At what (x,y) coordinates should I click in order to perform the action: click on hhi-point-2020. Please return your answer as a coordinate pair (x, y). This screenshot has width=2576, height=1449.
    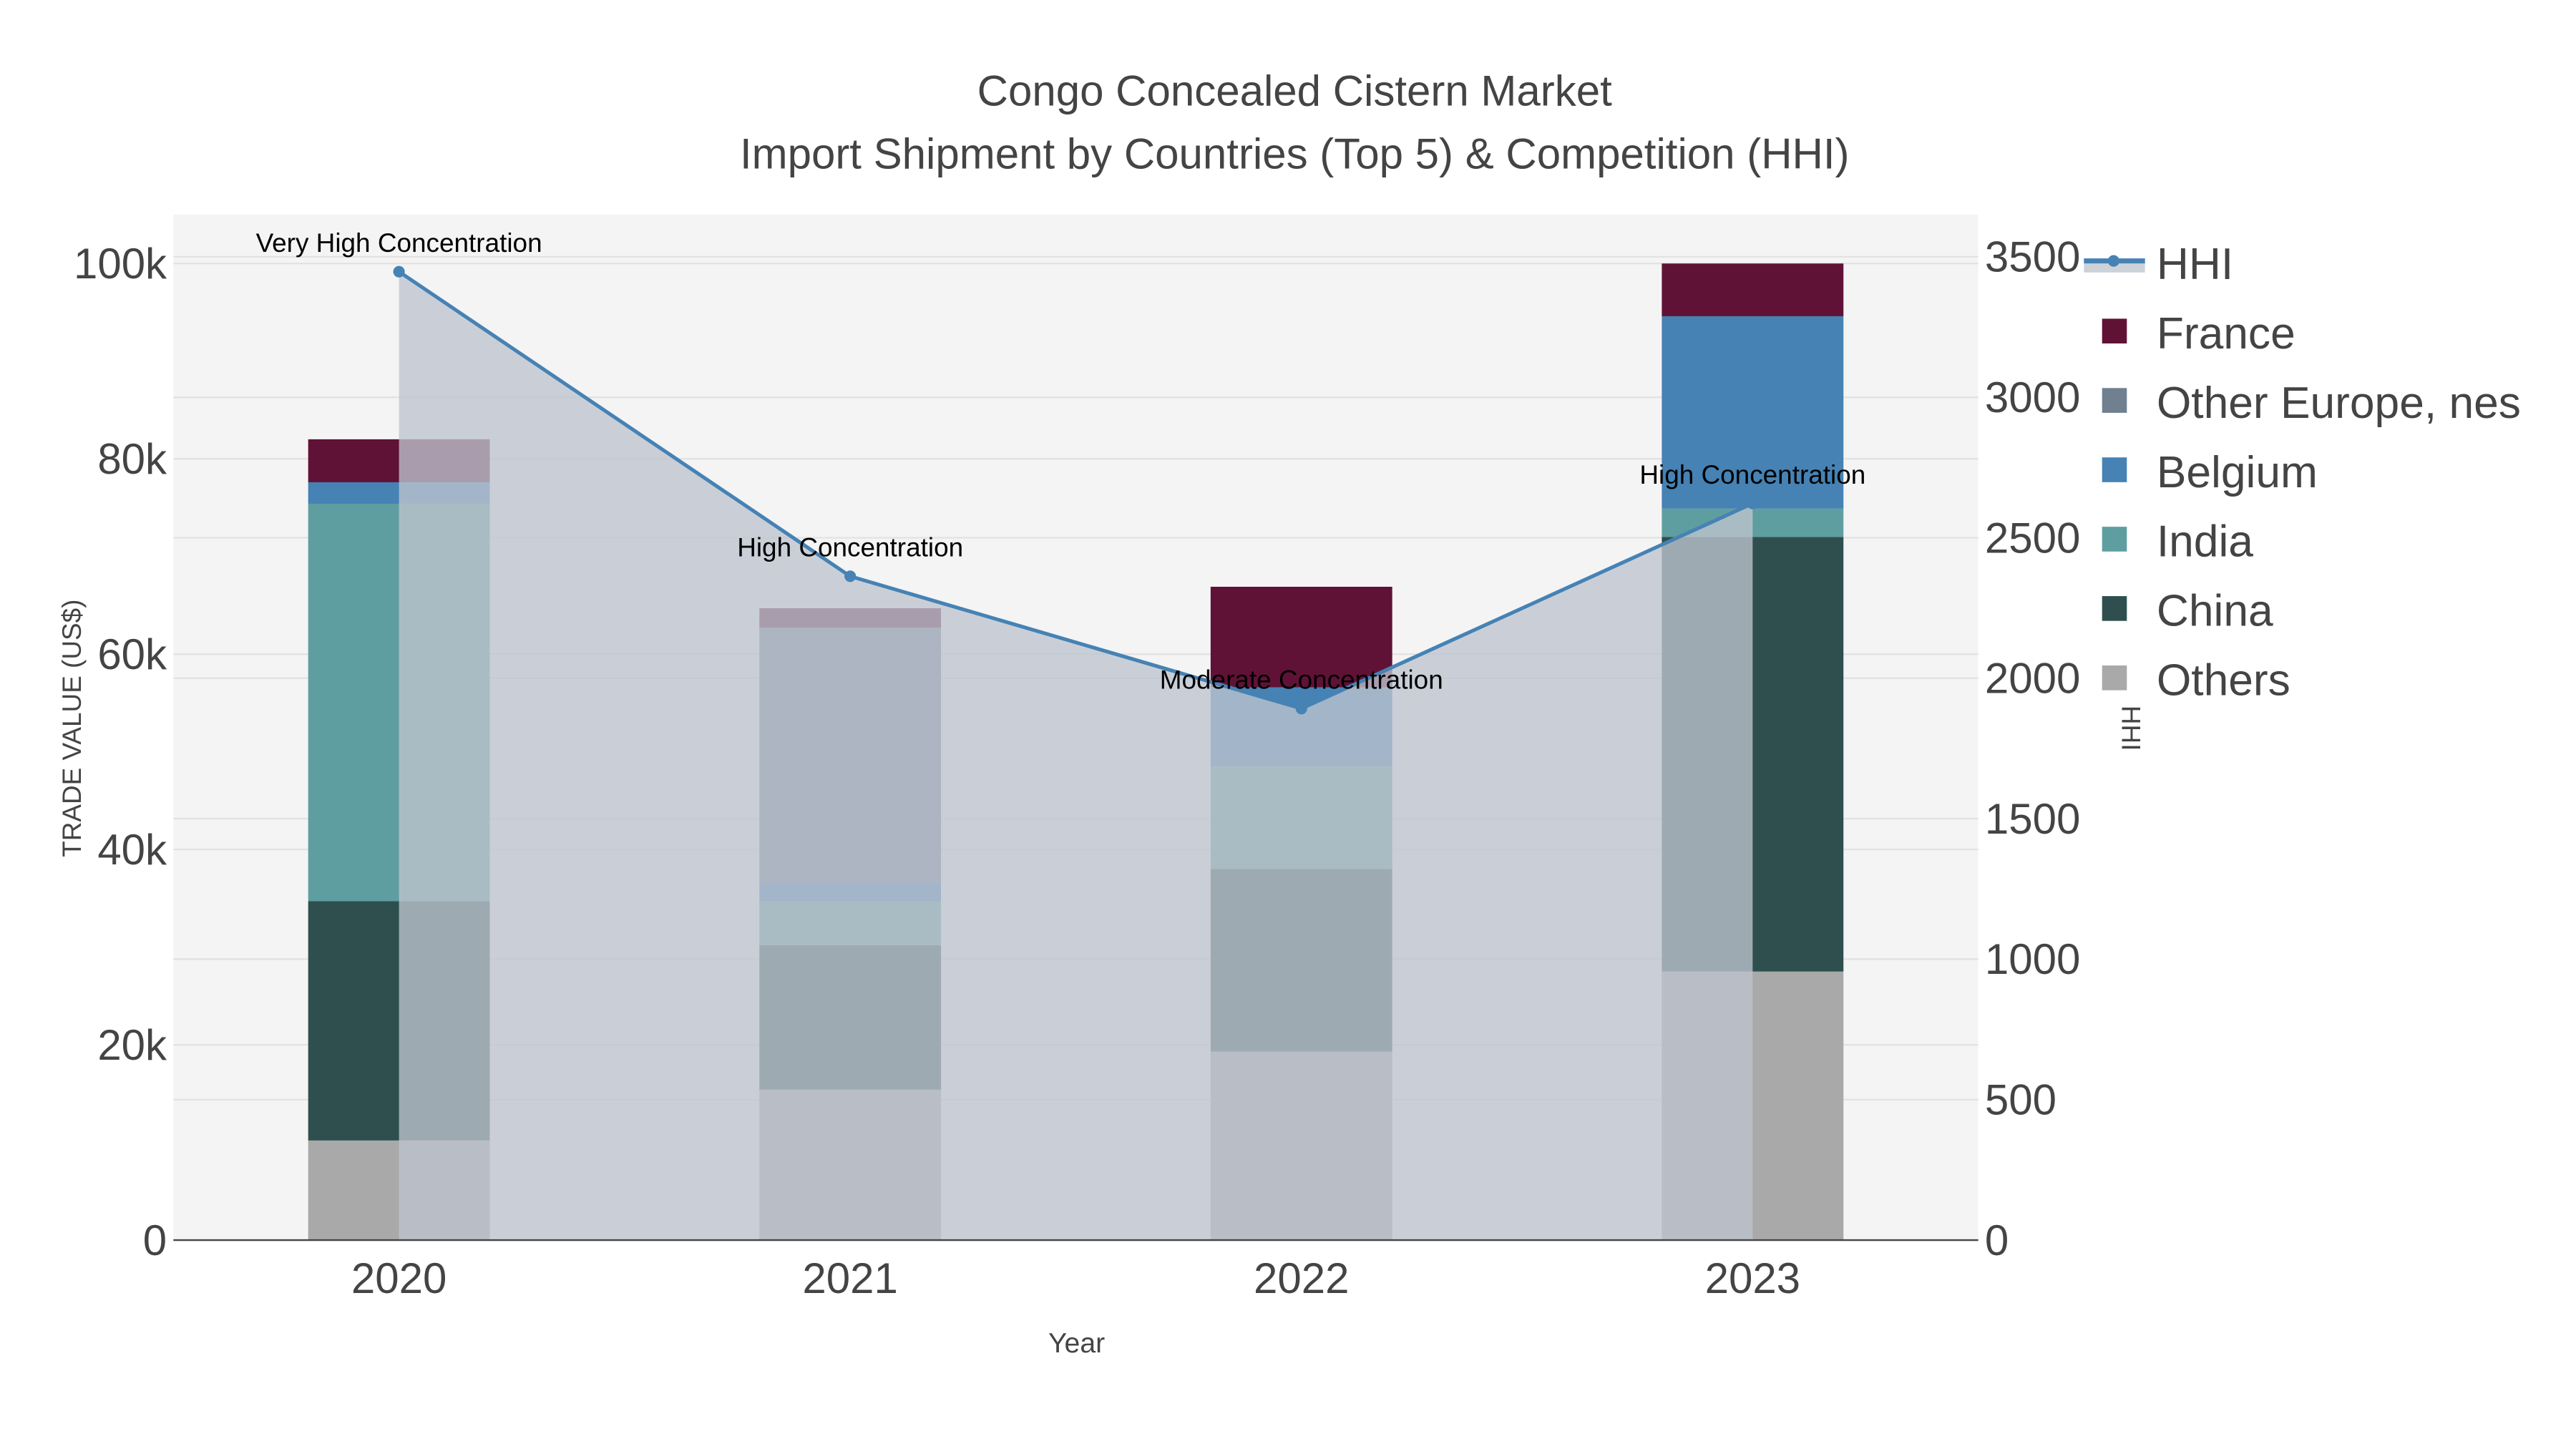
    Looking at the image, I should click on (399, 271).